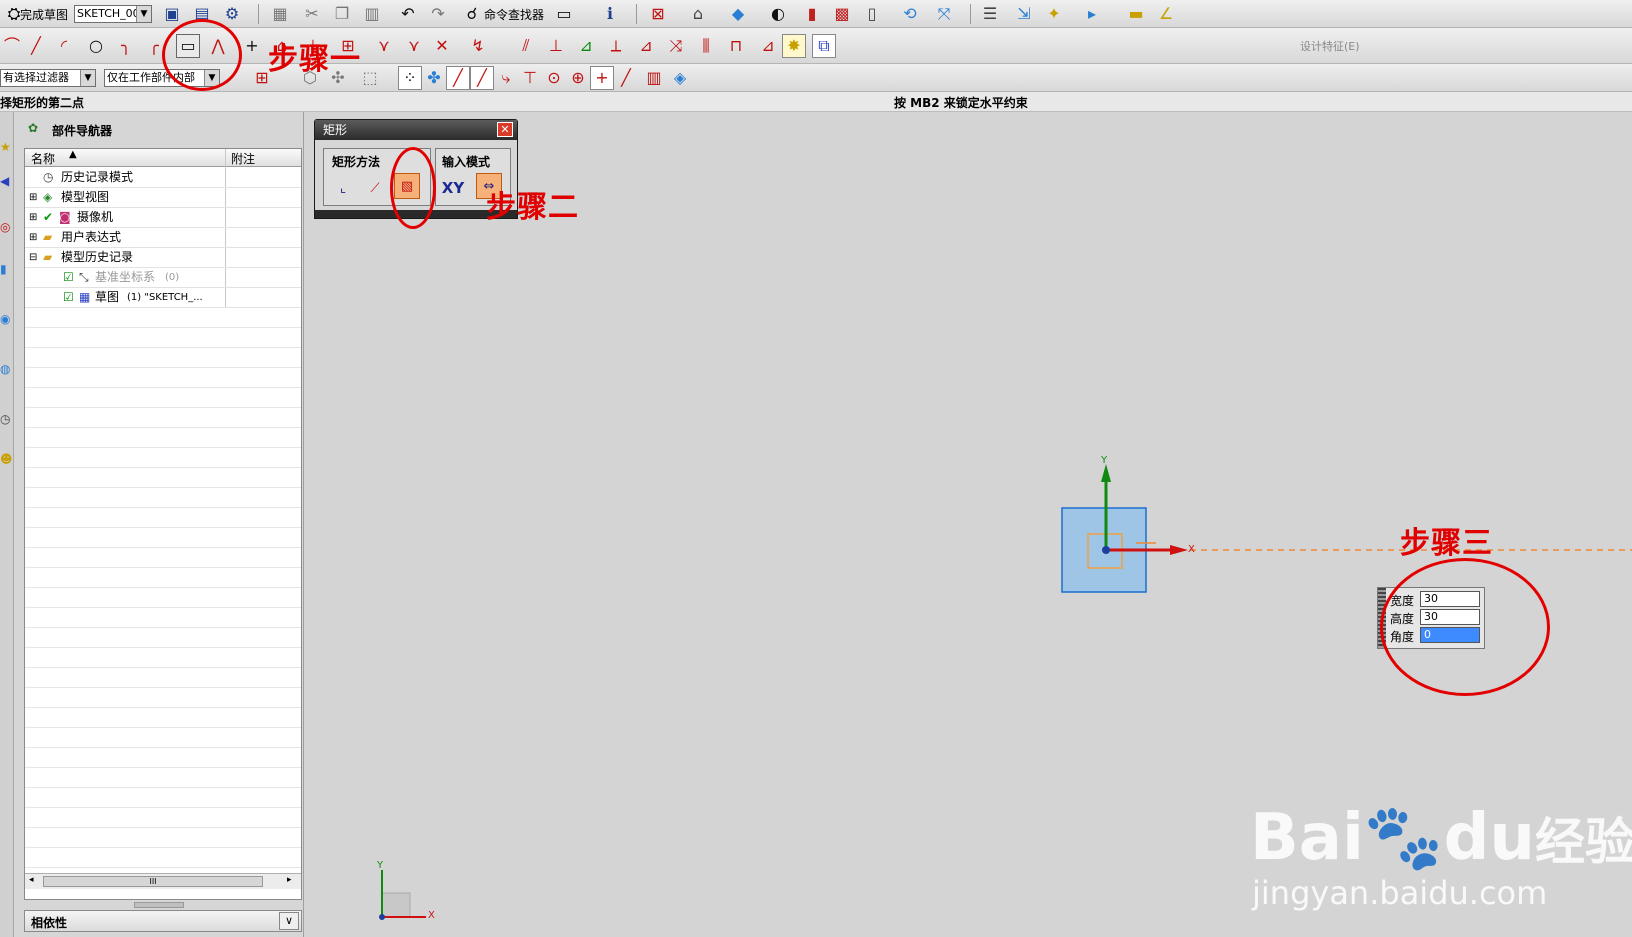 This screenshot has height=937, width=1632. Describe the element at coordinates (1179, 550) in the screenshot. I see `x-axis-arrow` at that location.